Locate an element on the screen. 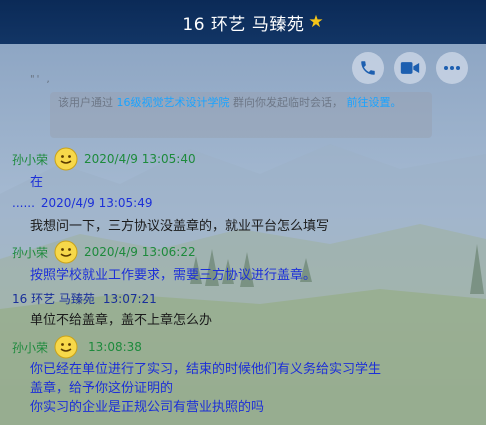  message-text: 我想问一下，三方协议没盖章的，就业平台怎么填写 is located at coordinates (180, 226).